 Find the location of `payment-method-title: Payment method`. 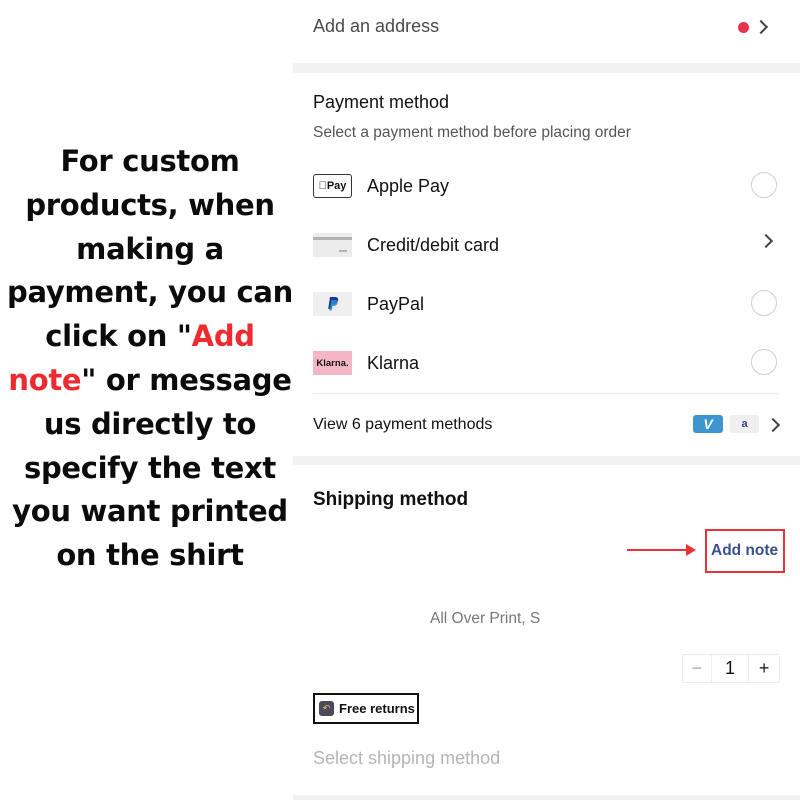

payment-method-title: Payment method is located at coordinates (381, 102).